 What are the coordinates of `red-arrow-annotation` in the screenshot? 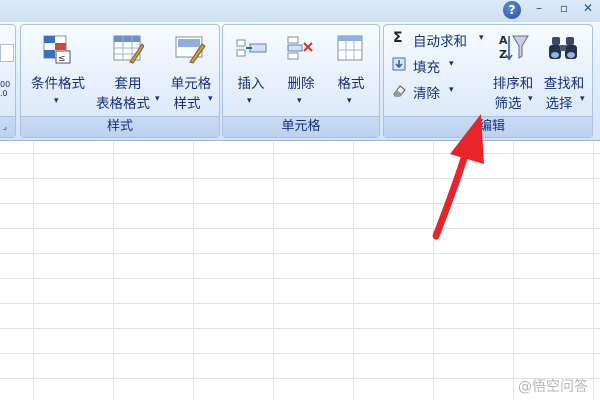 It's located at (458, 177).